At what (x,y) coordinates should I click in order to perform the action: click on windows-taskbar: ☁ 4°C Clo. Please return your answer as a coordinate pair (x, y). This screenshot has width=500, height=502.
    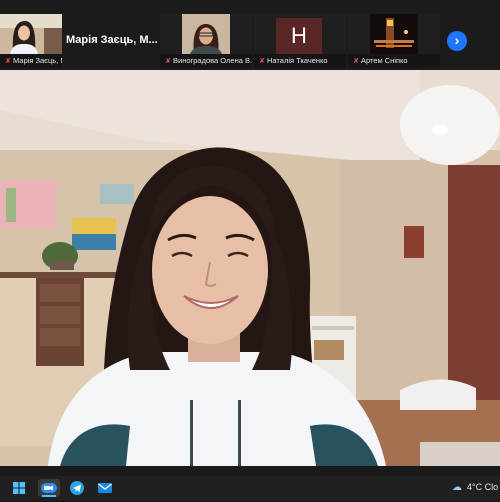
    Looking at the image, I should click on (250, 488).